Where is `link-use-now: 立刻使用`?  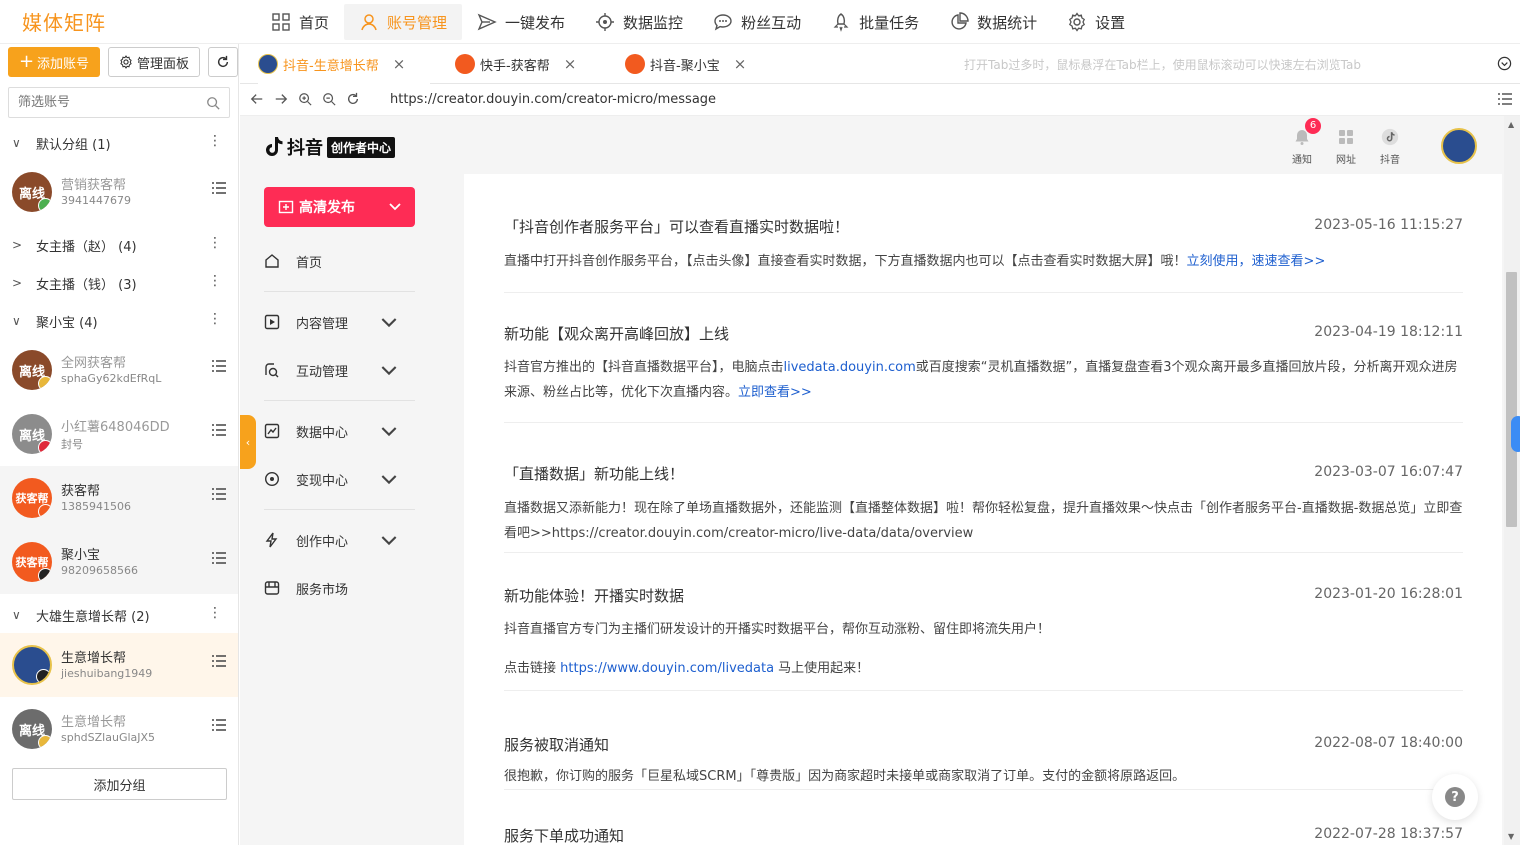
link-use-now: 立刻使用 is located at coordinates (1213, 261).